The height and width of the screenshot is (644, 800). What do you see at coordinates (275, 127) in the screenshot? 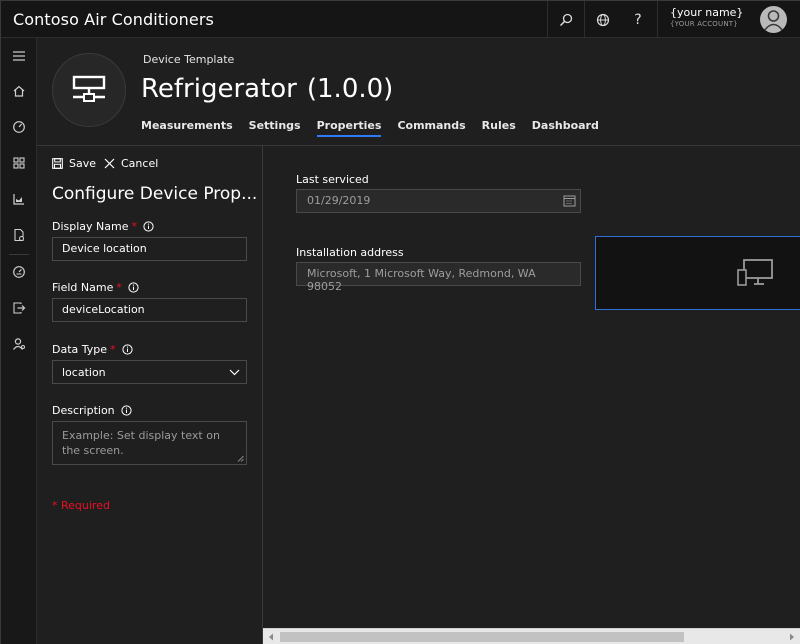
I see `tab-settings: Settings` at bounding box center [275, 127].